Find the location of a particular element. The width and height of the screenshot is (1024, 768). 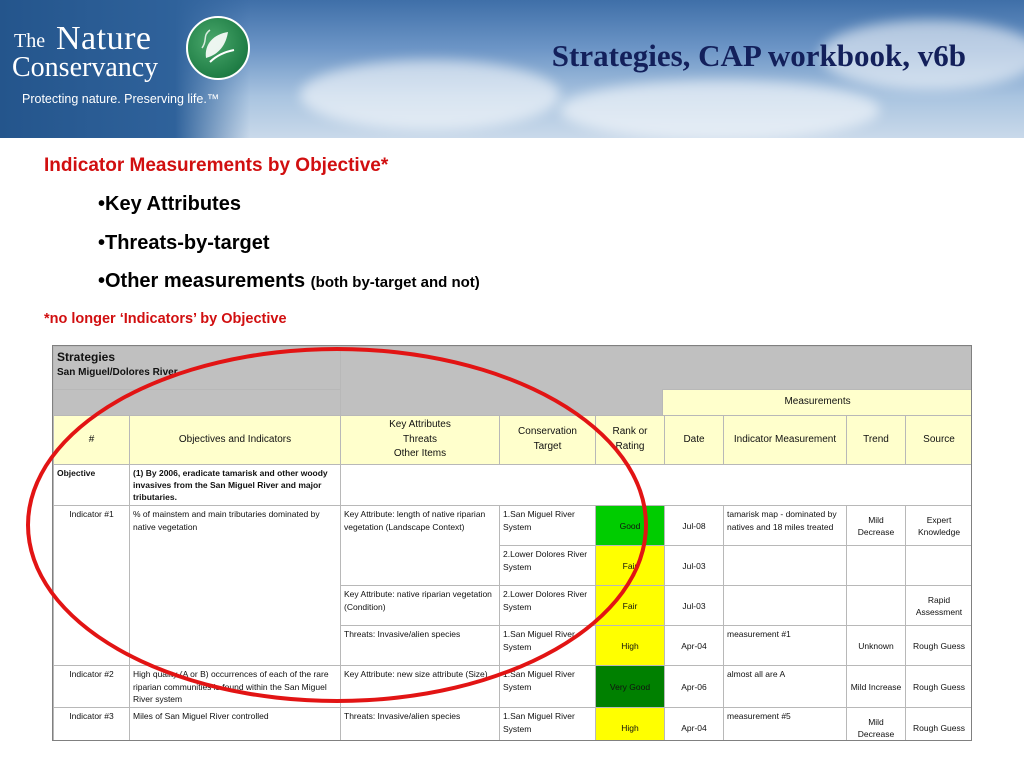

sheet-blank-cell is located at coordinates (197, 402).